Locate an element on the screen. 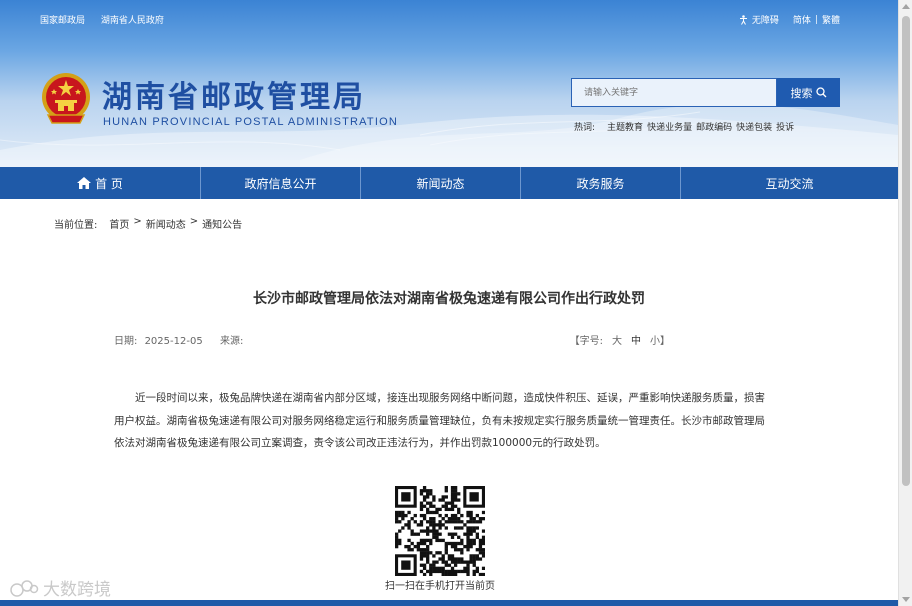 Image resolution: width=912 pixels, height=606 pixels. hotword-item: 快递包装 is located at coordinates (754, 126).